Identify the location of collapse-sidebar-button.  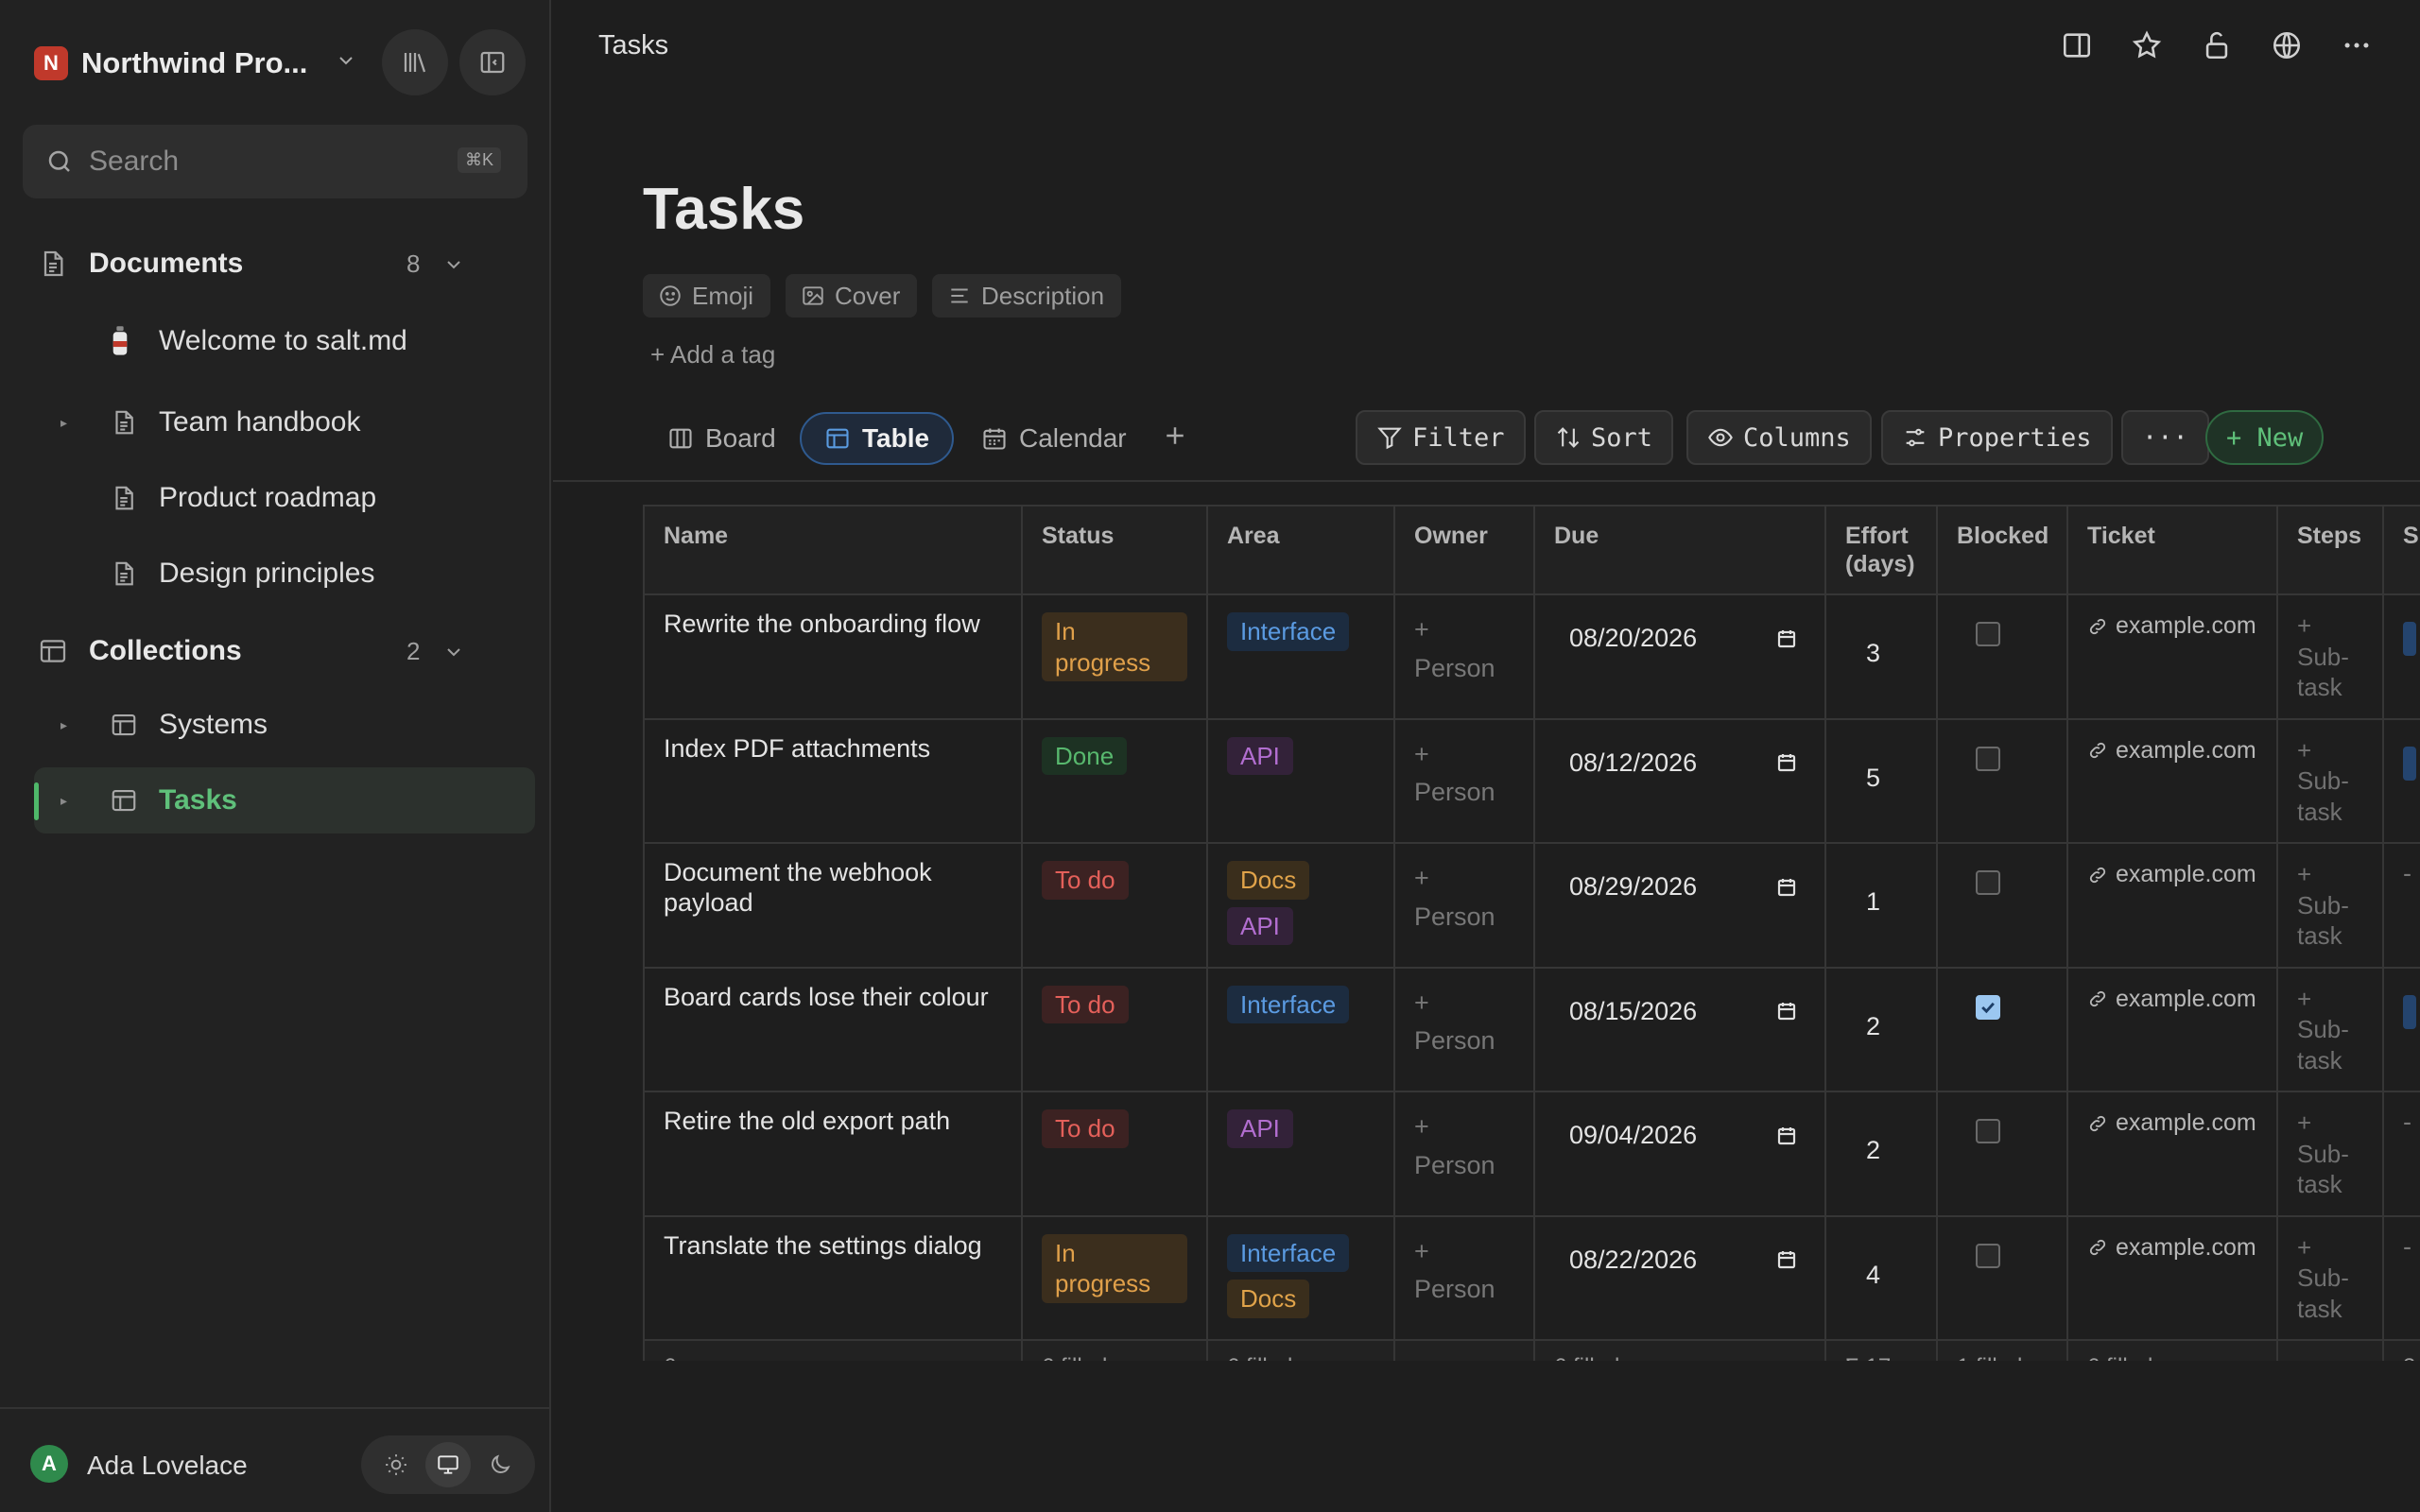
(493, 62).